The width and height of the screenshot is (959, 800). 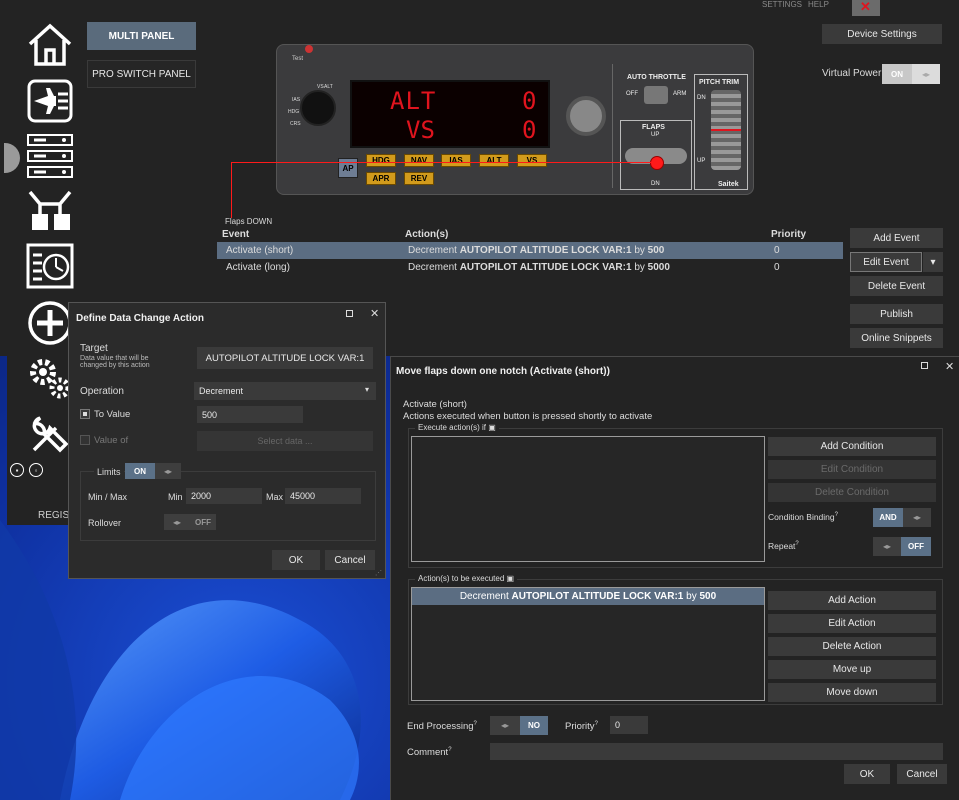 I want to click on priority-label: Priority?, so click(x=581, y=727).